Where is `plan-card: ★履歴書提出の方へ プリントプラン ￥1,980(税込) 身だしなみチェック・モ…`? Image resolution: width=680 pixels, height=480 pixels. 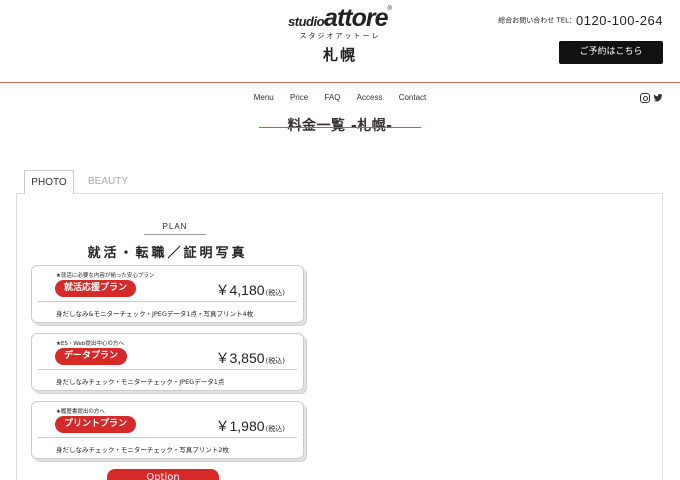
plan-card: ★履歴書提出の方へ プリントプラン ￥1,980(税込) 身だしなみチェック・モ… is located at coordinates (167, 430).